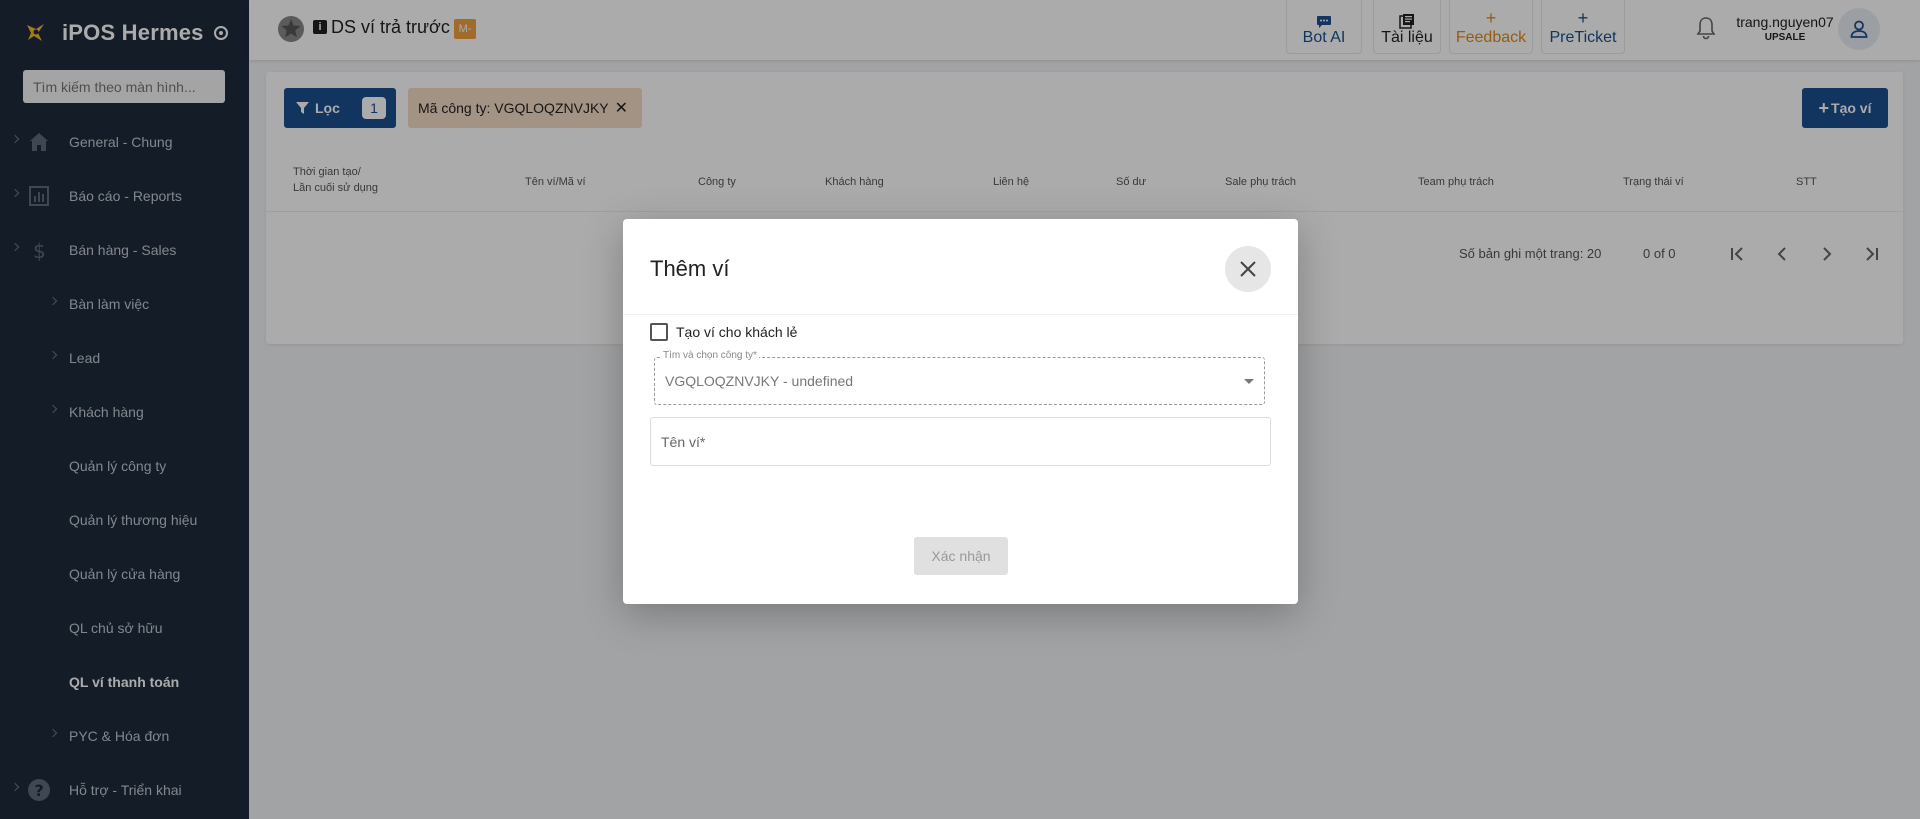 The image size is (1920, 819). What do you see at coordinates (961, 556) in the screenshot?
I see `confirm-button: Xác nhận` at bounding box center [961, 556].